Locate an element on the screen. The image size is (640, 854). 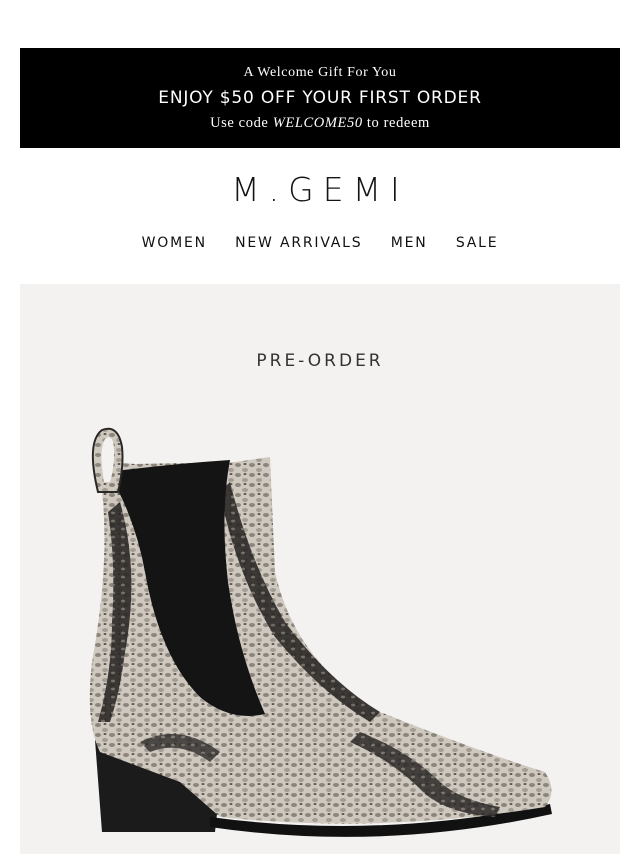
brand-logo: M.GEMI is located at coordinates (320, 189).